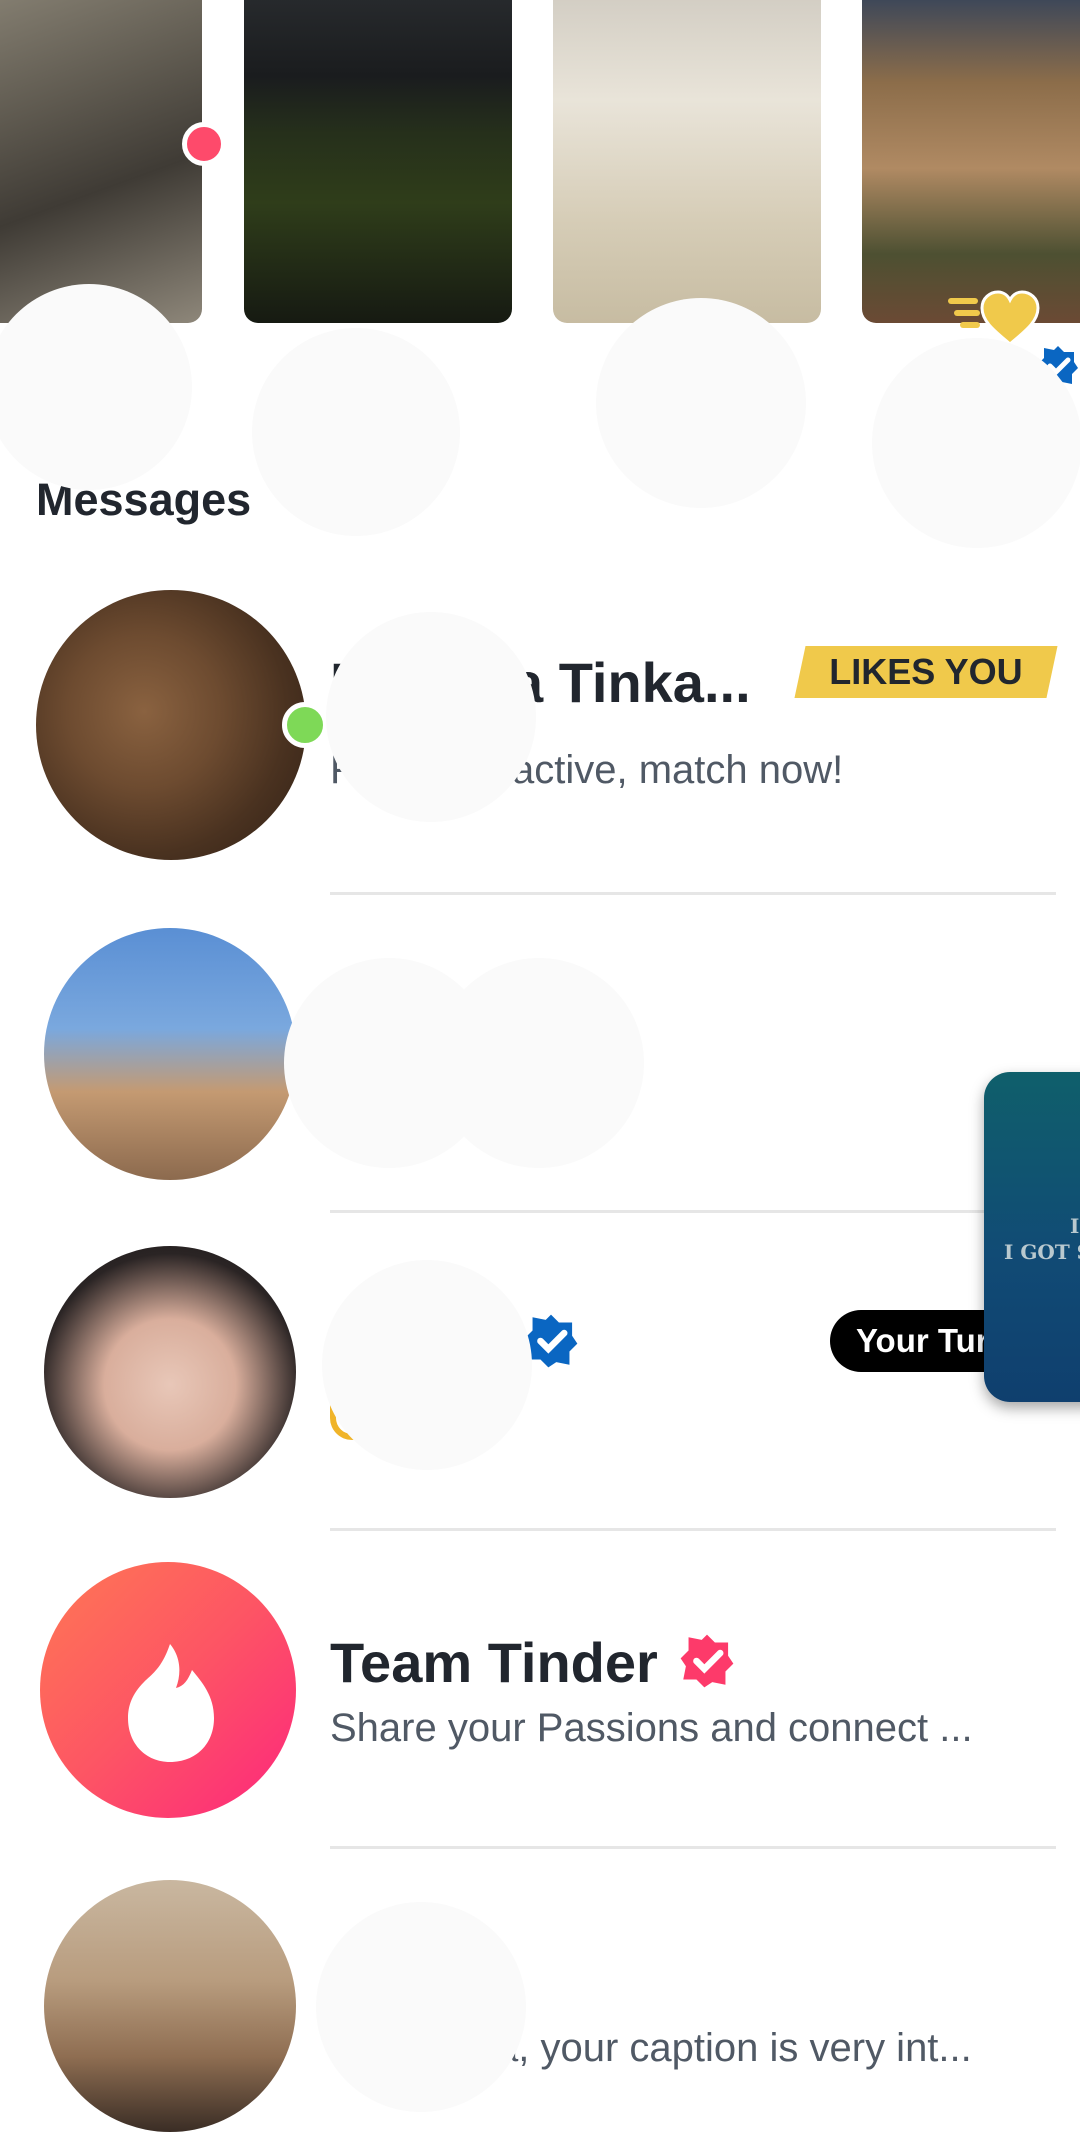  What do you see at coordinates (171, 1703) in the screenshot?
I see `tinder-flame-icon` at bounding box center [171, 1703].